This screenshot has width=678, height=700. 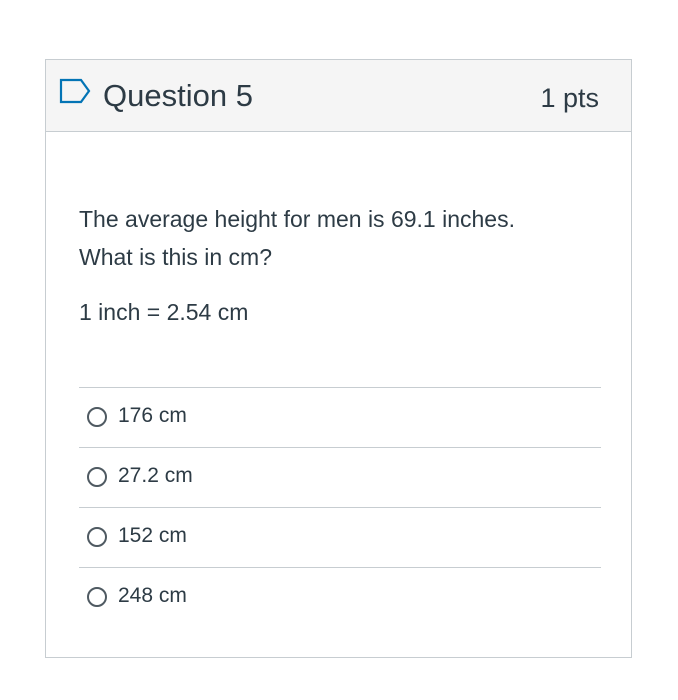 What do you see at coordinates (178, 95) in the screenshot?
I see `question-title: Question 5` at bounding box center [178, 95].